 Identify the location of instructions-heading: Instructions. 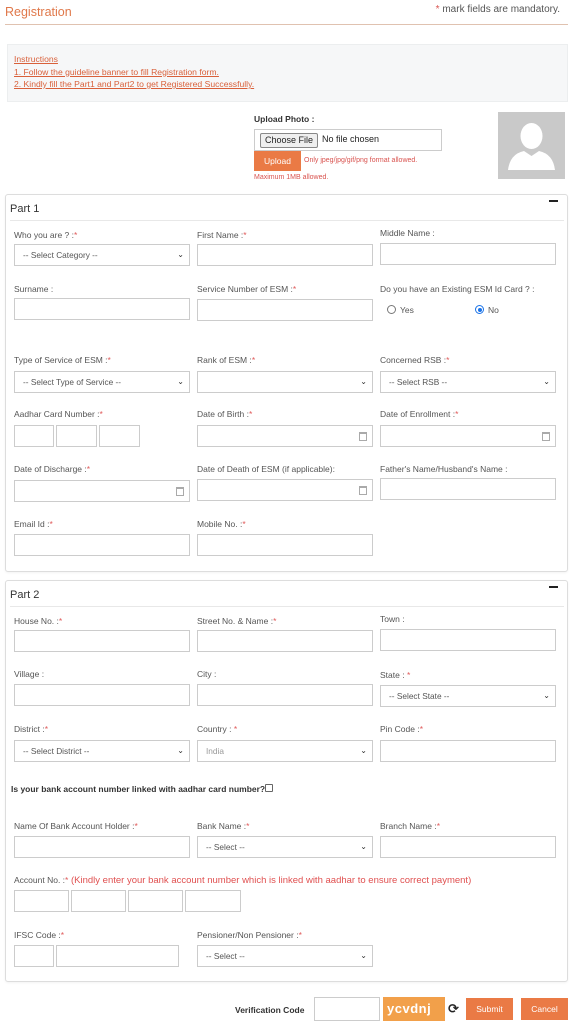
(290, 59).